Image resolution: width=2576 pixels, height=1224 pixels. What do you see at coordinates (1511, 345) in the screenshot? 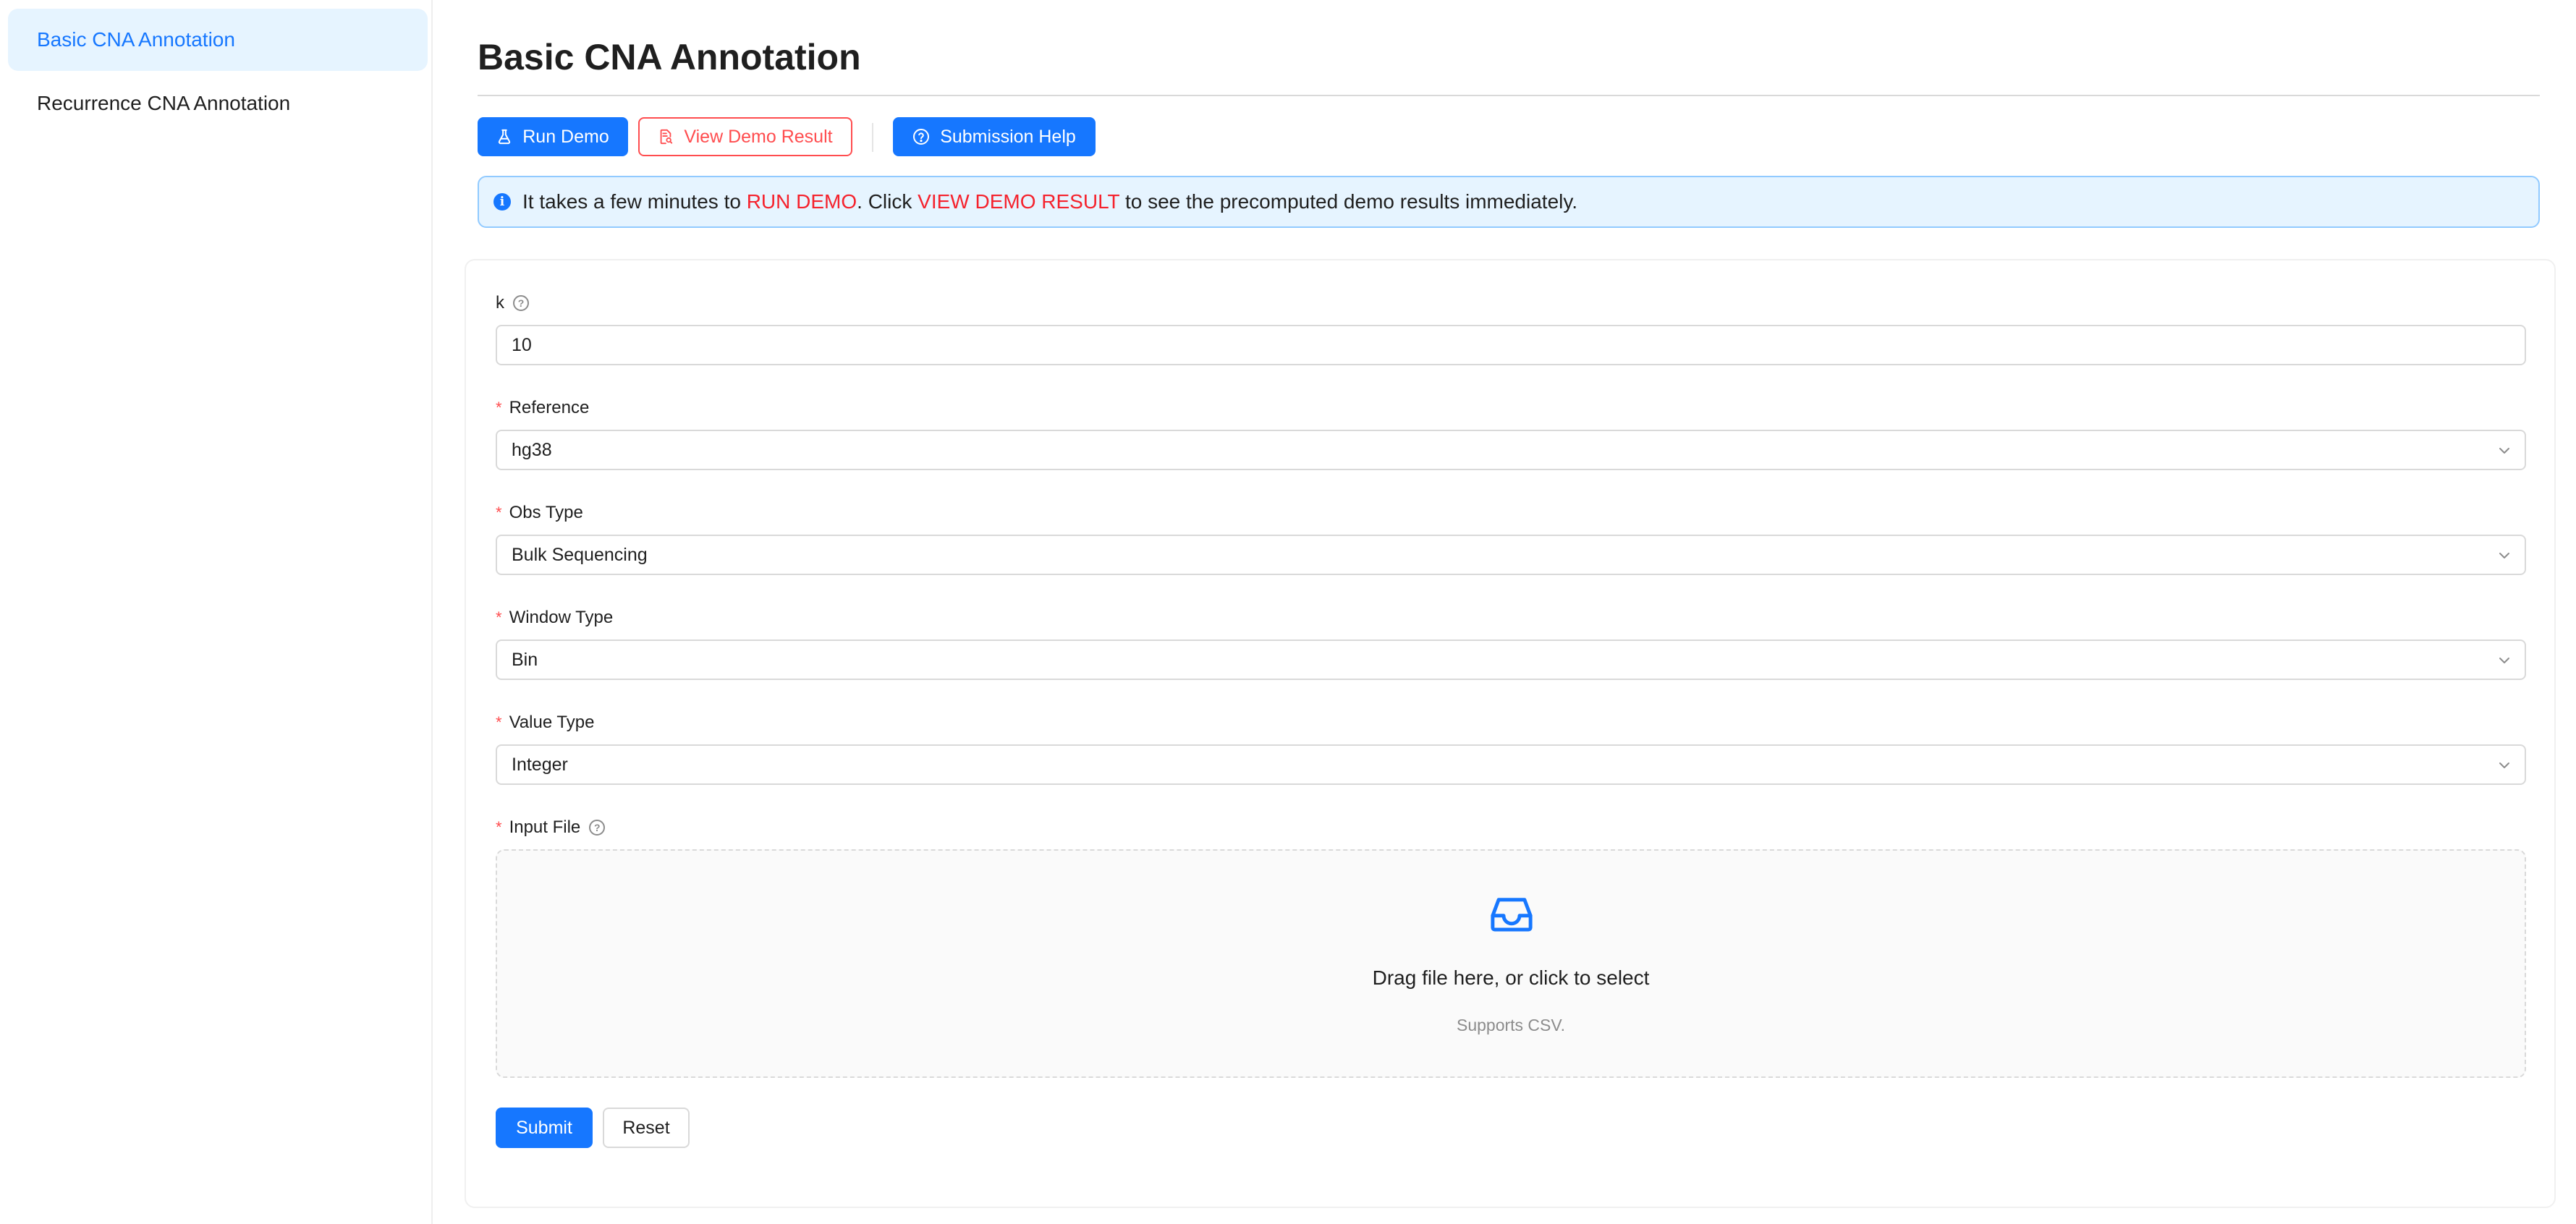
I see `k-input: 10` at bounding box center [1511, 345].